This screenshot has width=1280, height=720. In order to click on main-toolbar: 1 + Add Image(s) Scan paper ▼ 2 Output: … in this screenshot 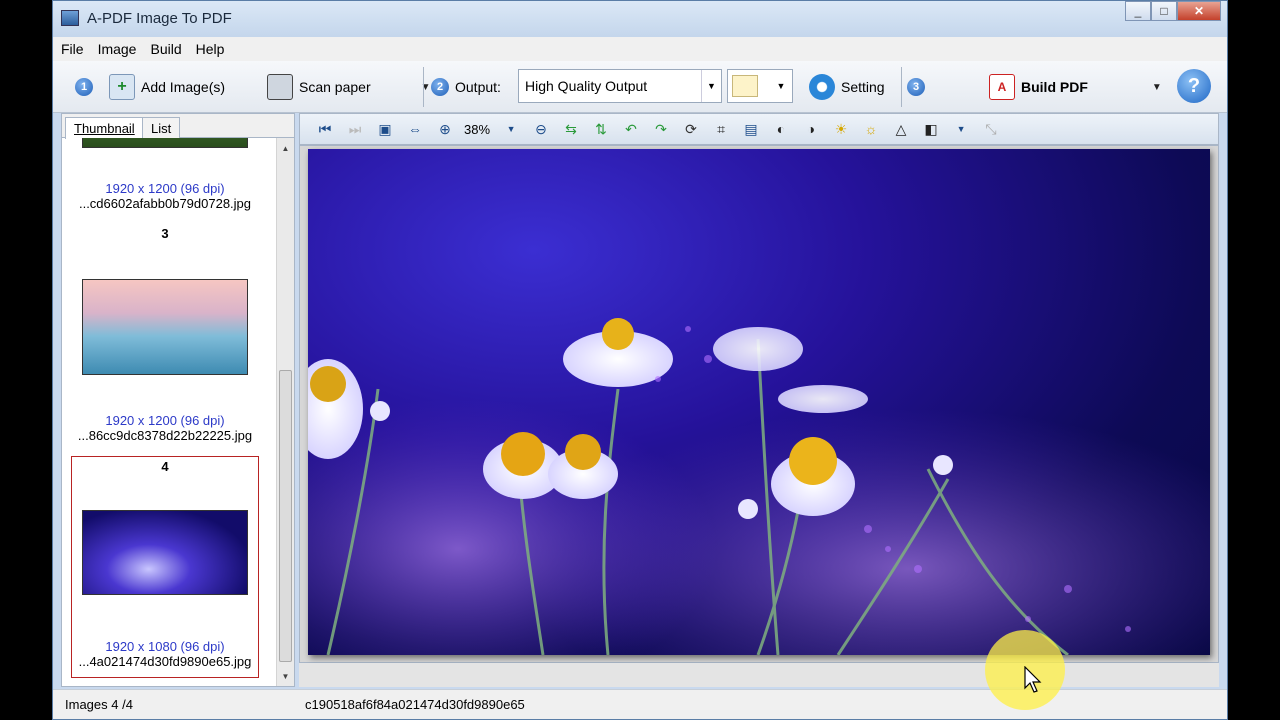, I will do `click(640, 87)`.